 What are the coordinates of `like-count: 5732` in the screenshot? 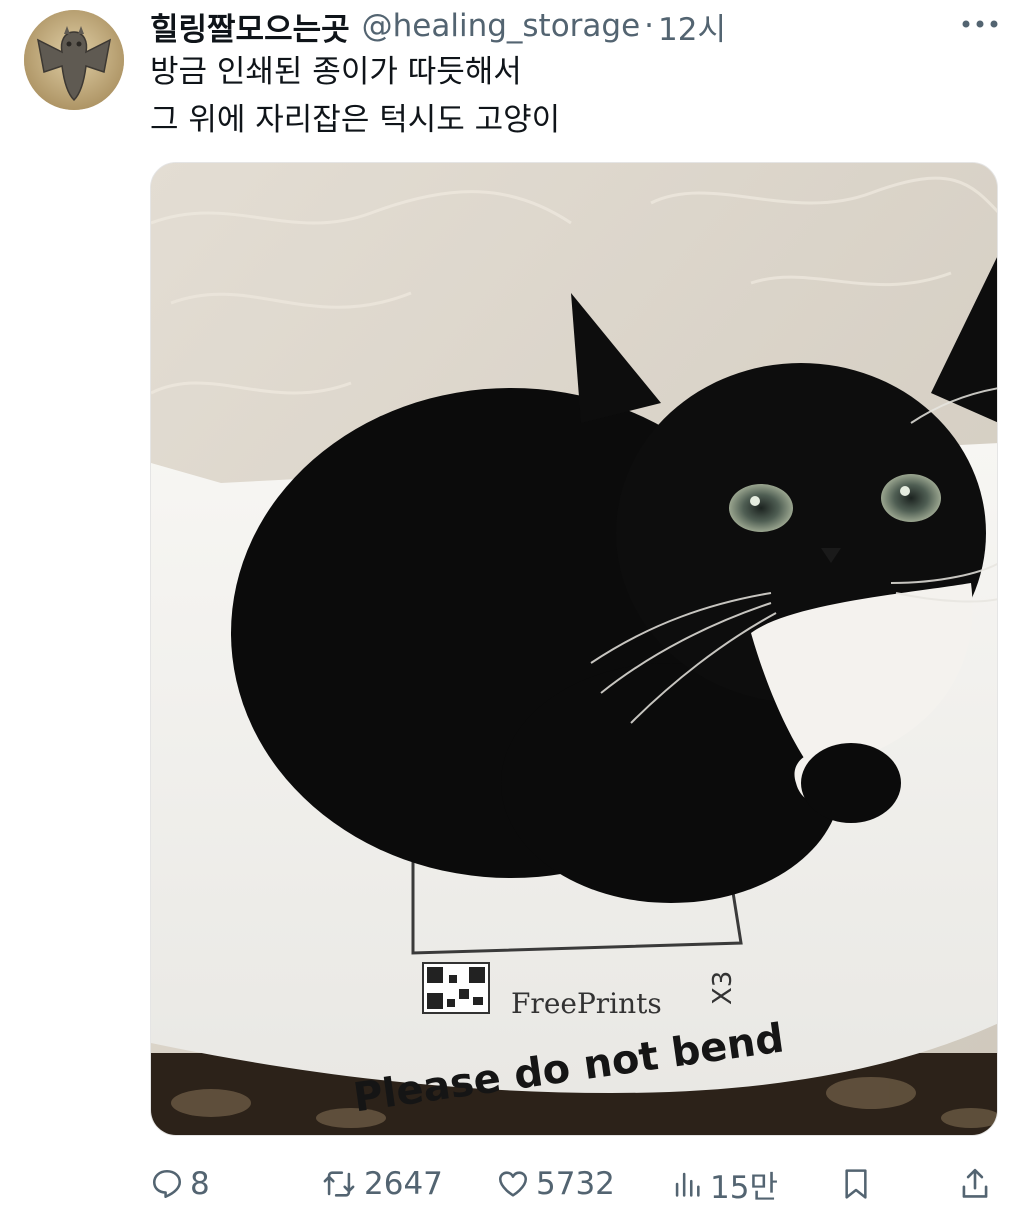 It's located at (575, 1184).